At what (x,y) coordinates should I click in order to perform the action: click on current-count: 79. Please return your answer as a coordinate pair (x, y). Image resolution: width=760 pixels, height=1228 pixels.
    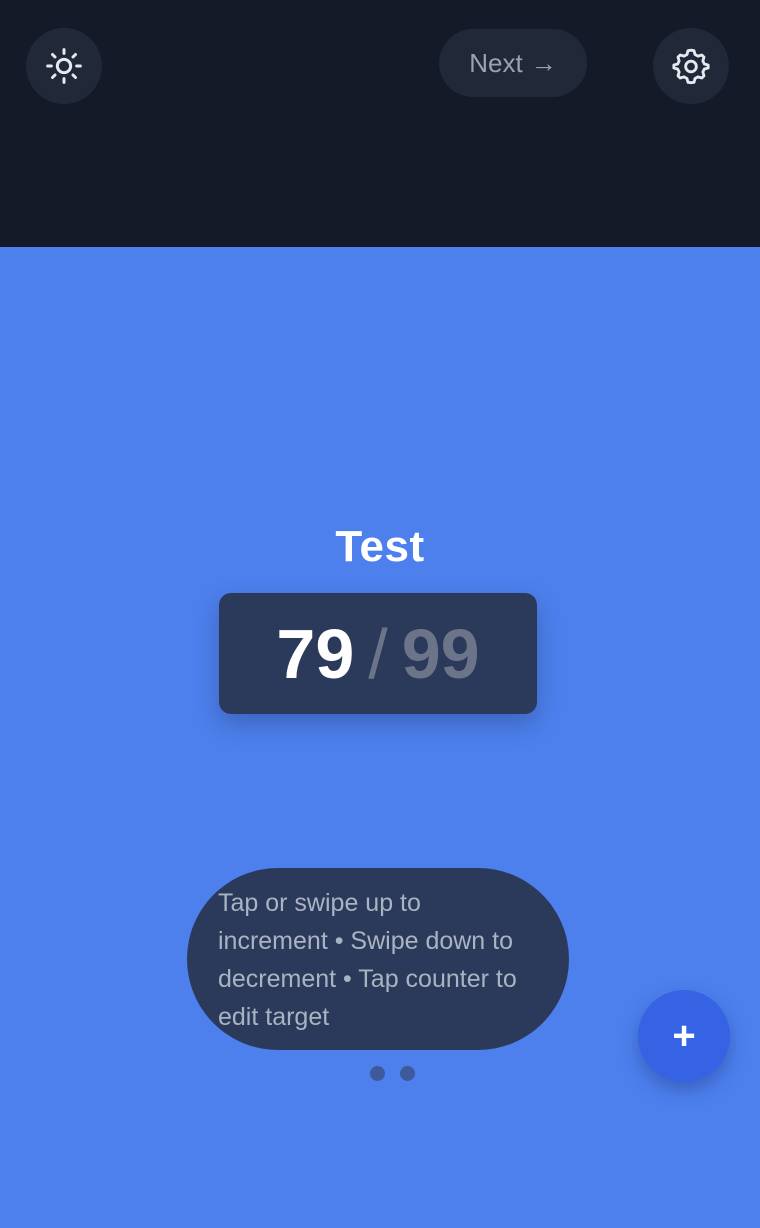
    Looking at the image, I should click on (315, 653).